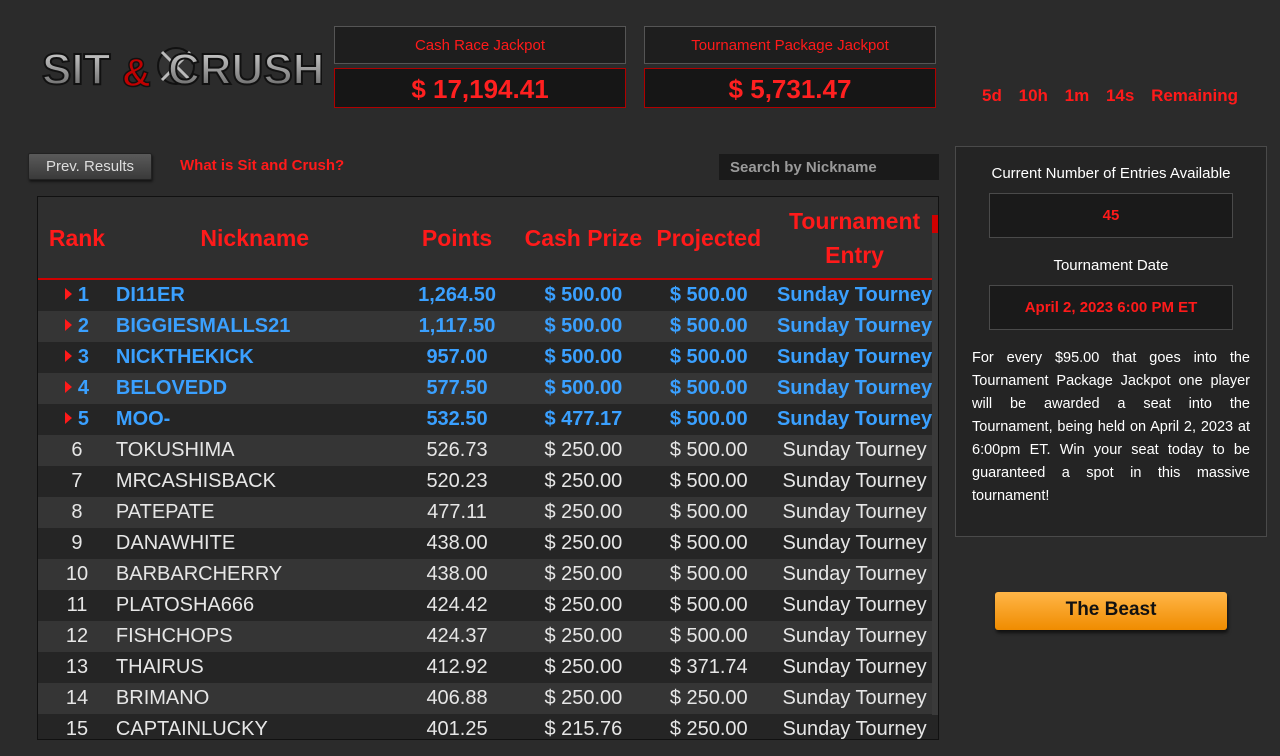 The width and height of the screenshot is (1280, 756). Describe the element at coordinates (583, 419) in the screenshot. I see `cell-cash-prize: $ 477.17` at that location.